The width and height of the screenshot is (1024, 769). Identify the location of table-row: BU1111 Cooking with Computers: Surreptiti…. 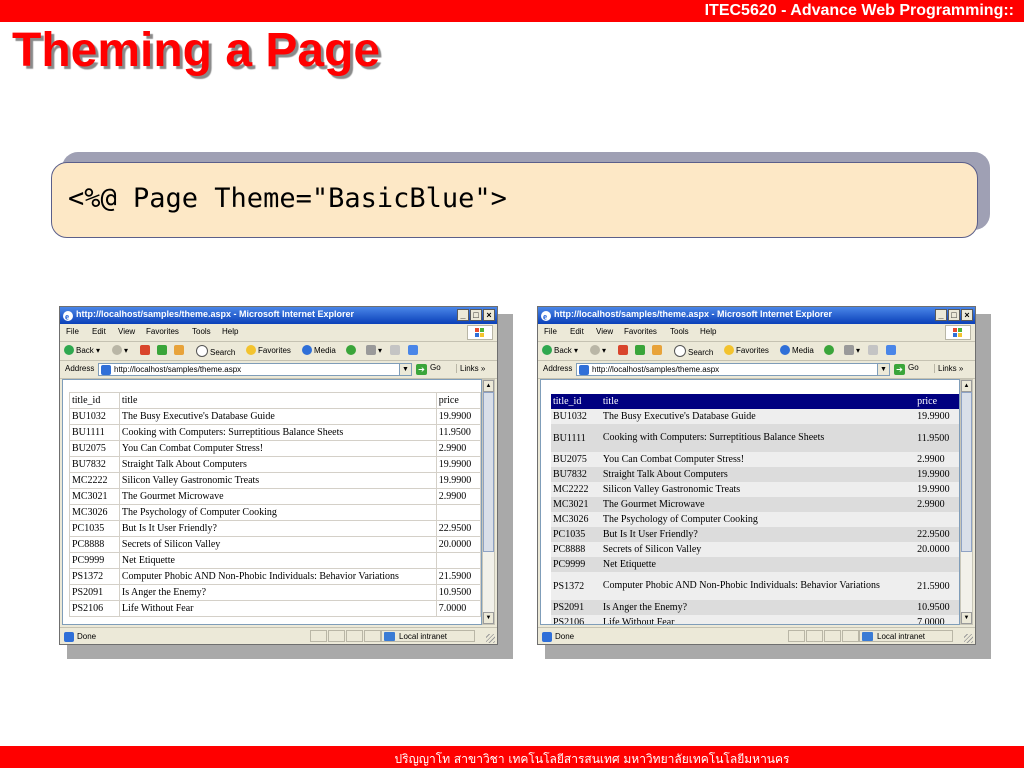
(755, 438).